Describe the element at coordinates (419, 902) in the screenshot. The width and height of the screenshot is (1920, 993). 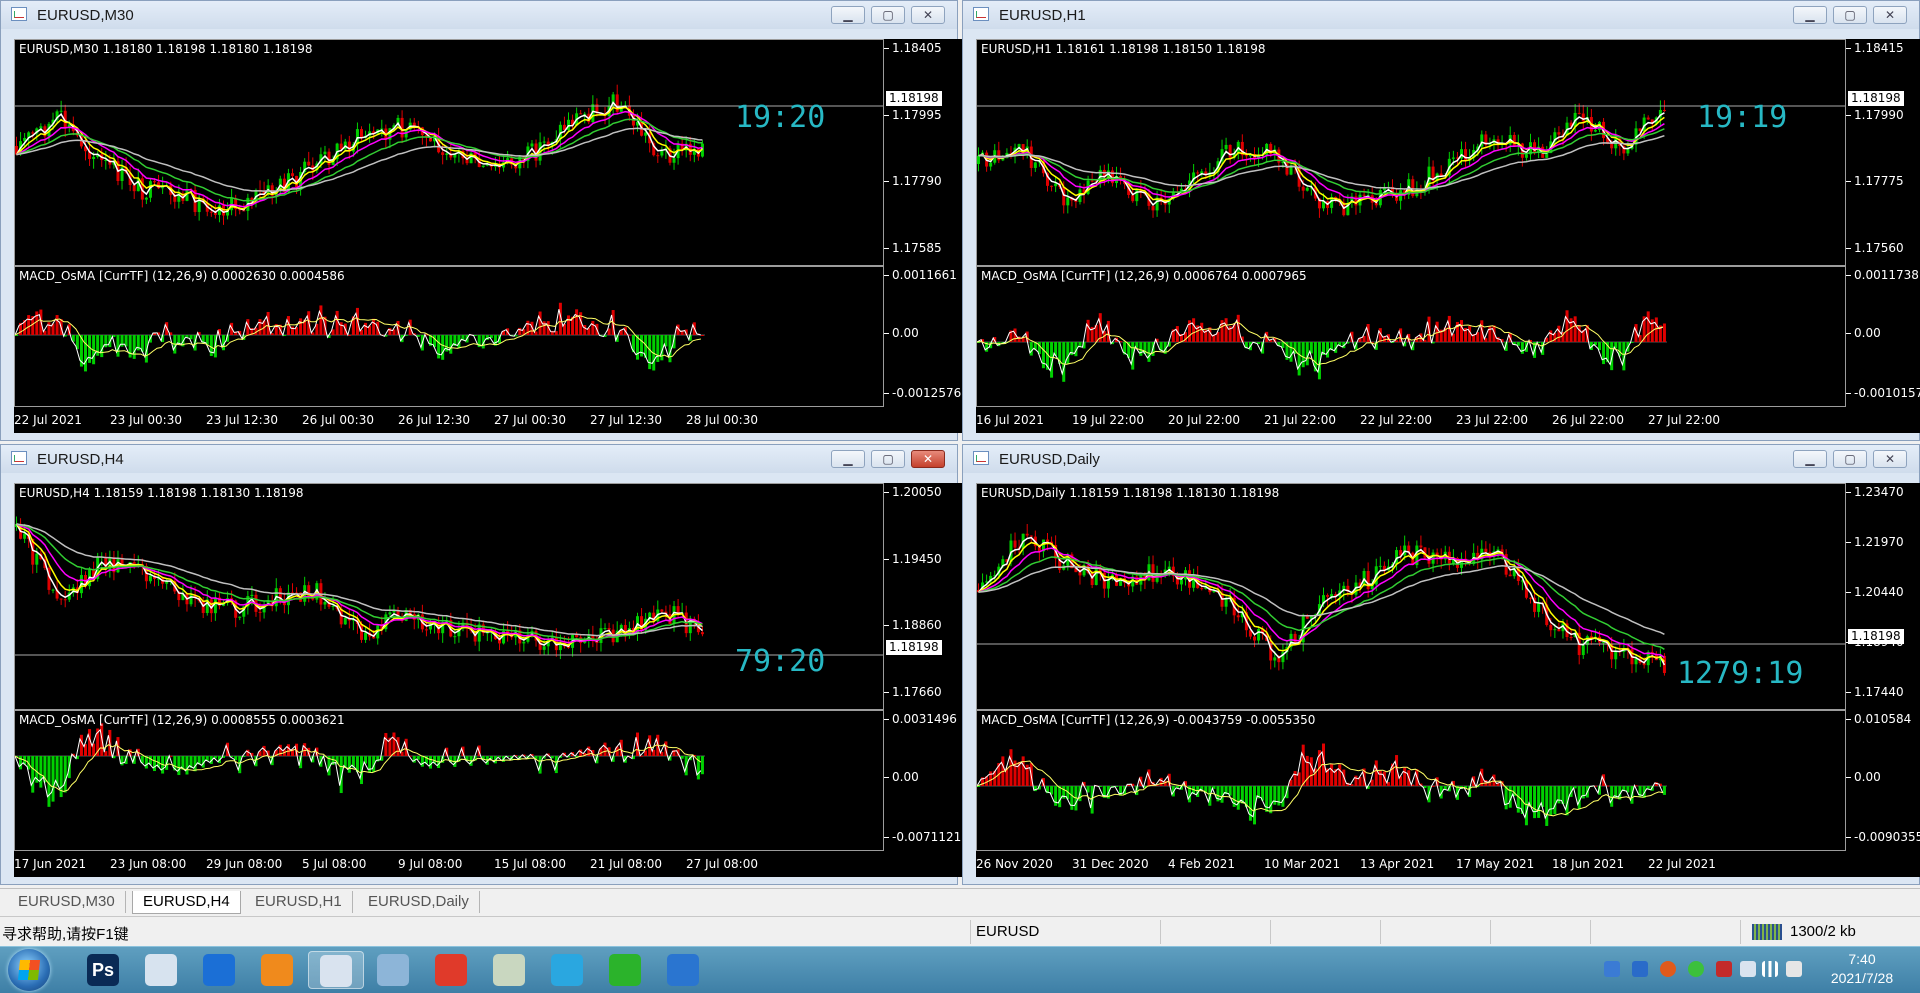
I see `tab-eurusd-daily: EURUSD,Daily` at that location.